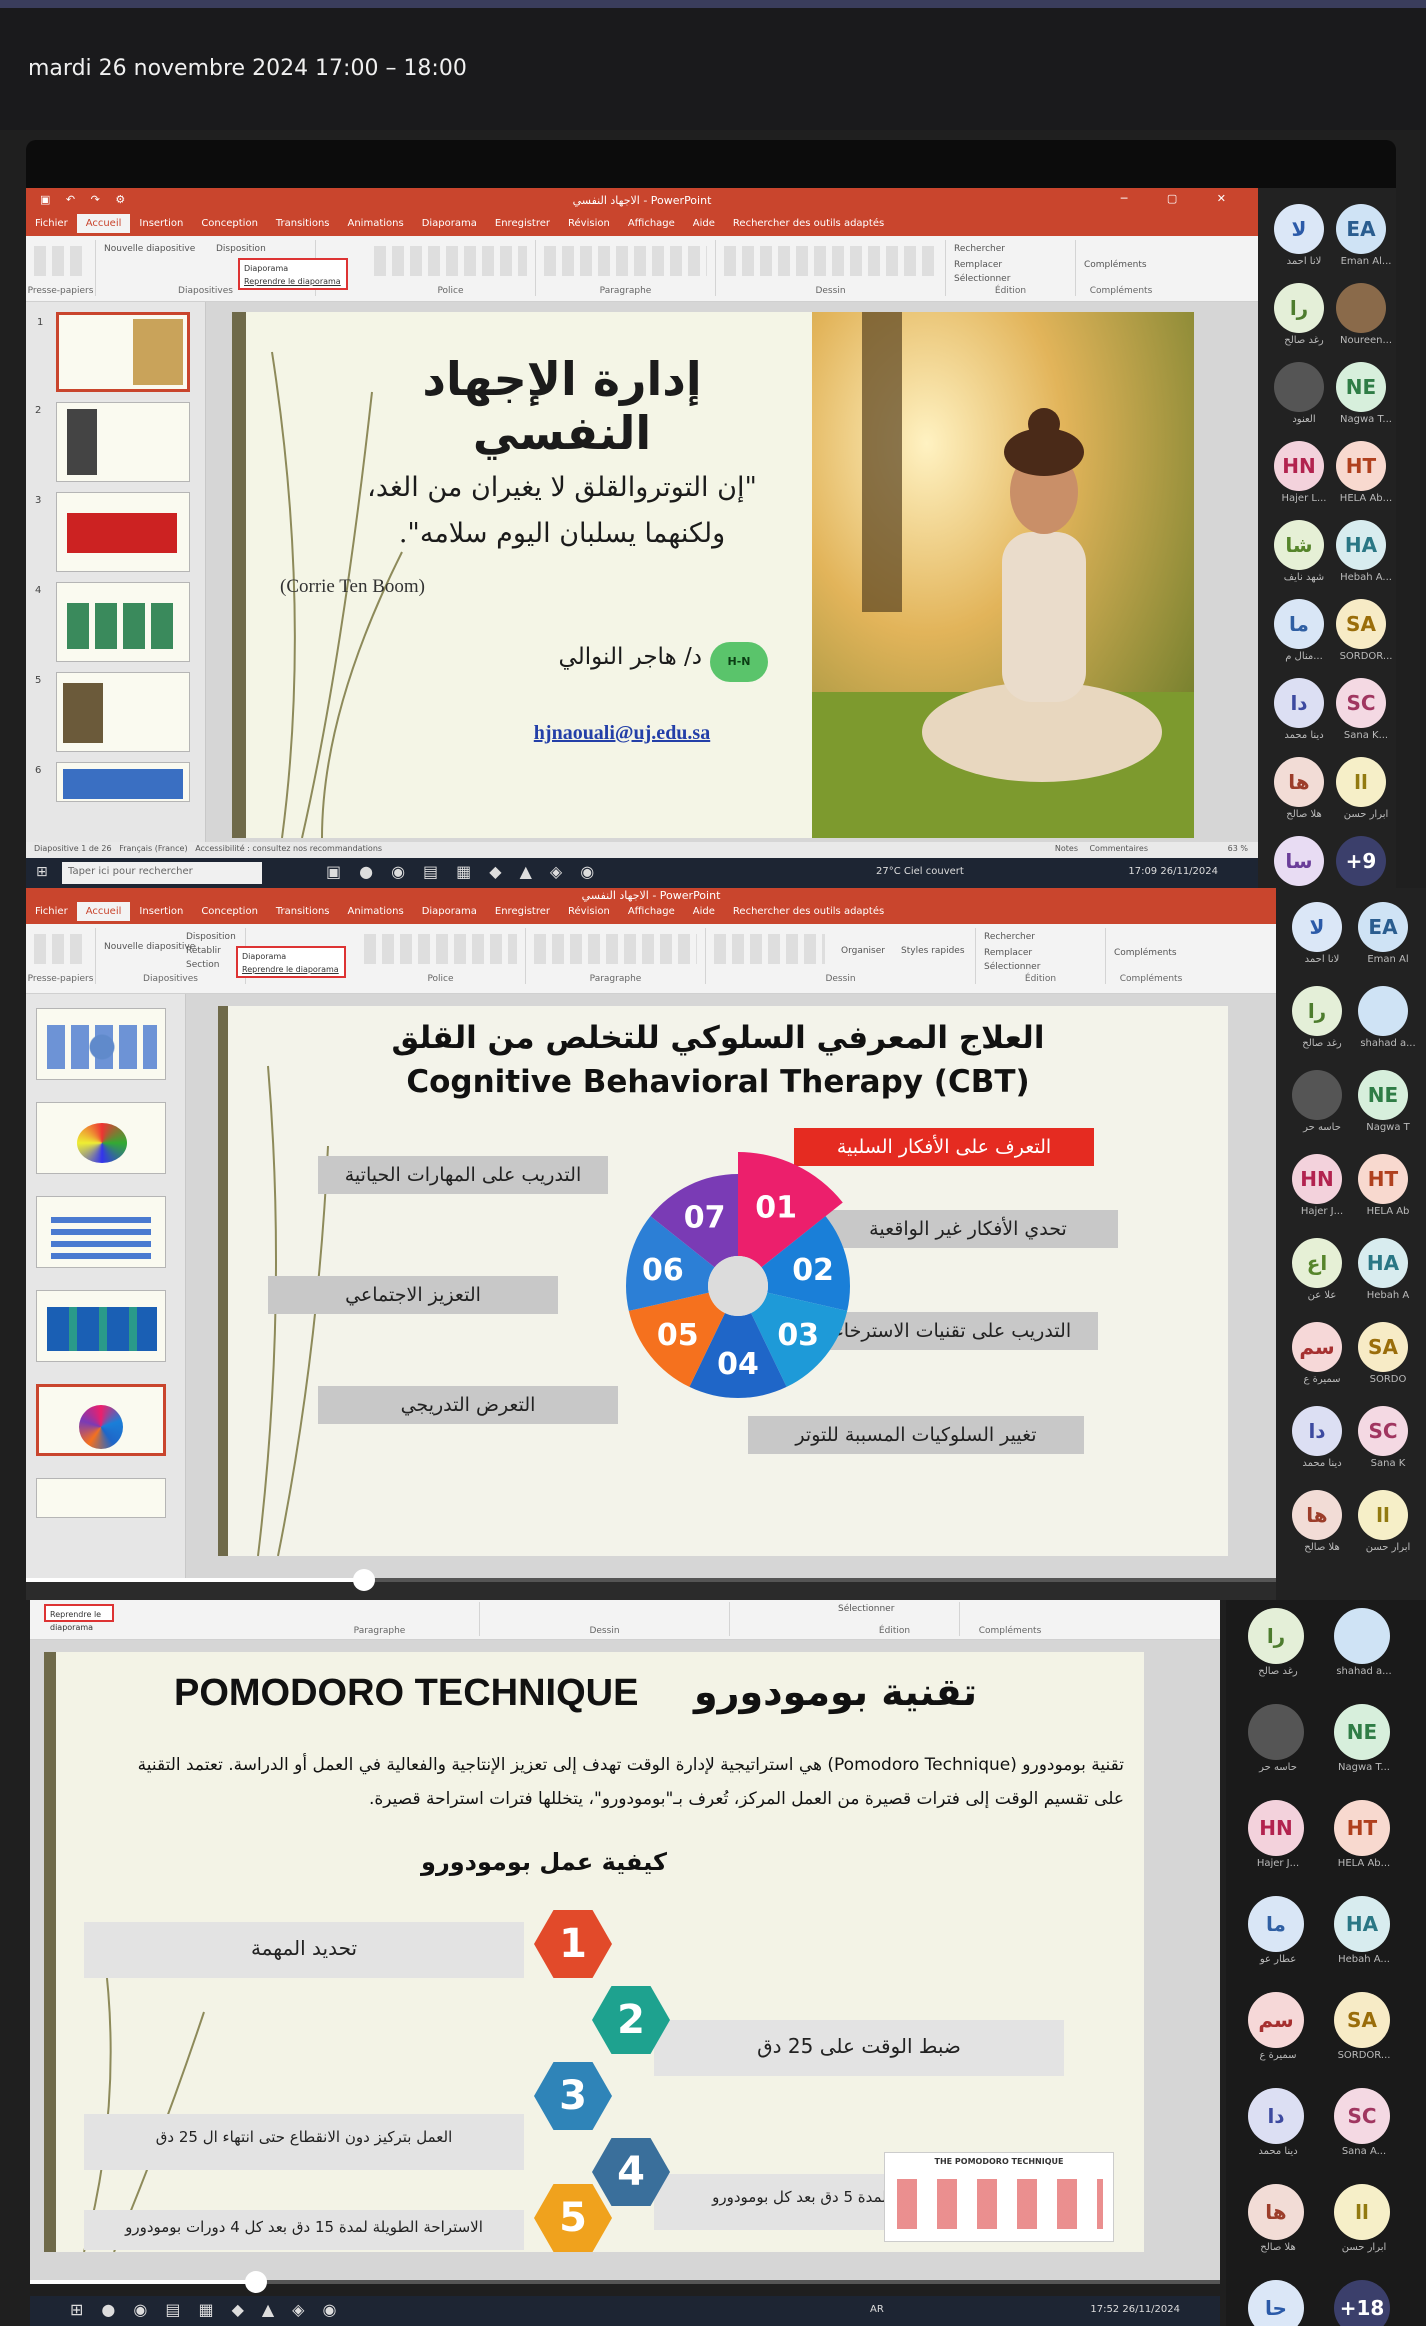 The height and width of the screenshot is (2326, 1426). I want to click on slide-thumbnail: 3, so click(112, 532).